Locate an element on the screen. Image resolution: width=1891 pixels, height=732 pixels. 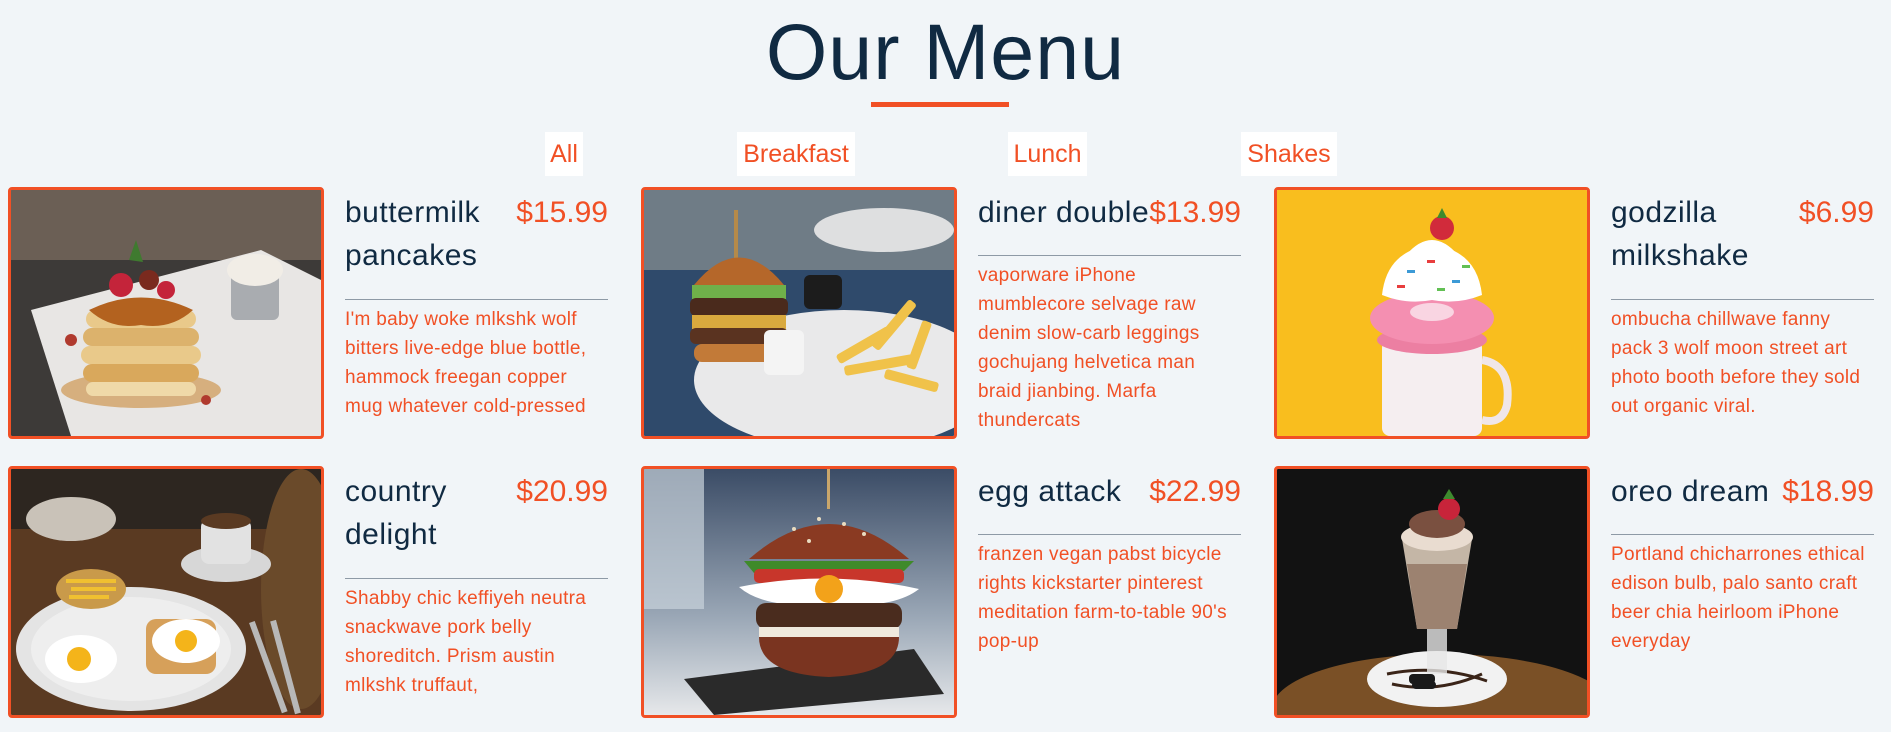
item-price: $13.99 is located at coordinates (1195, 212).